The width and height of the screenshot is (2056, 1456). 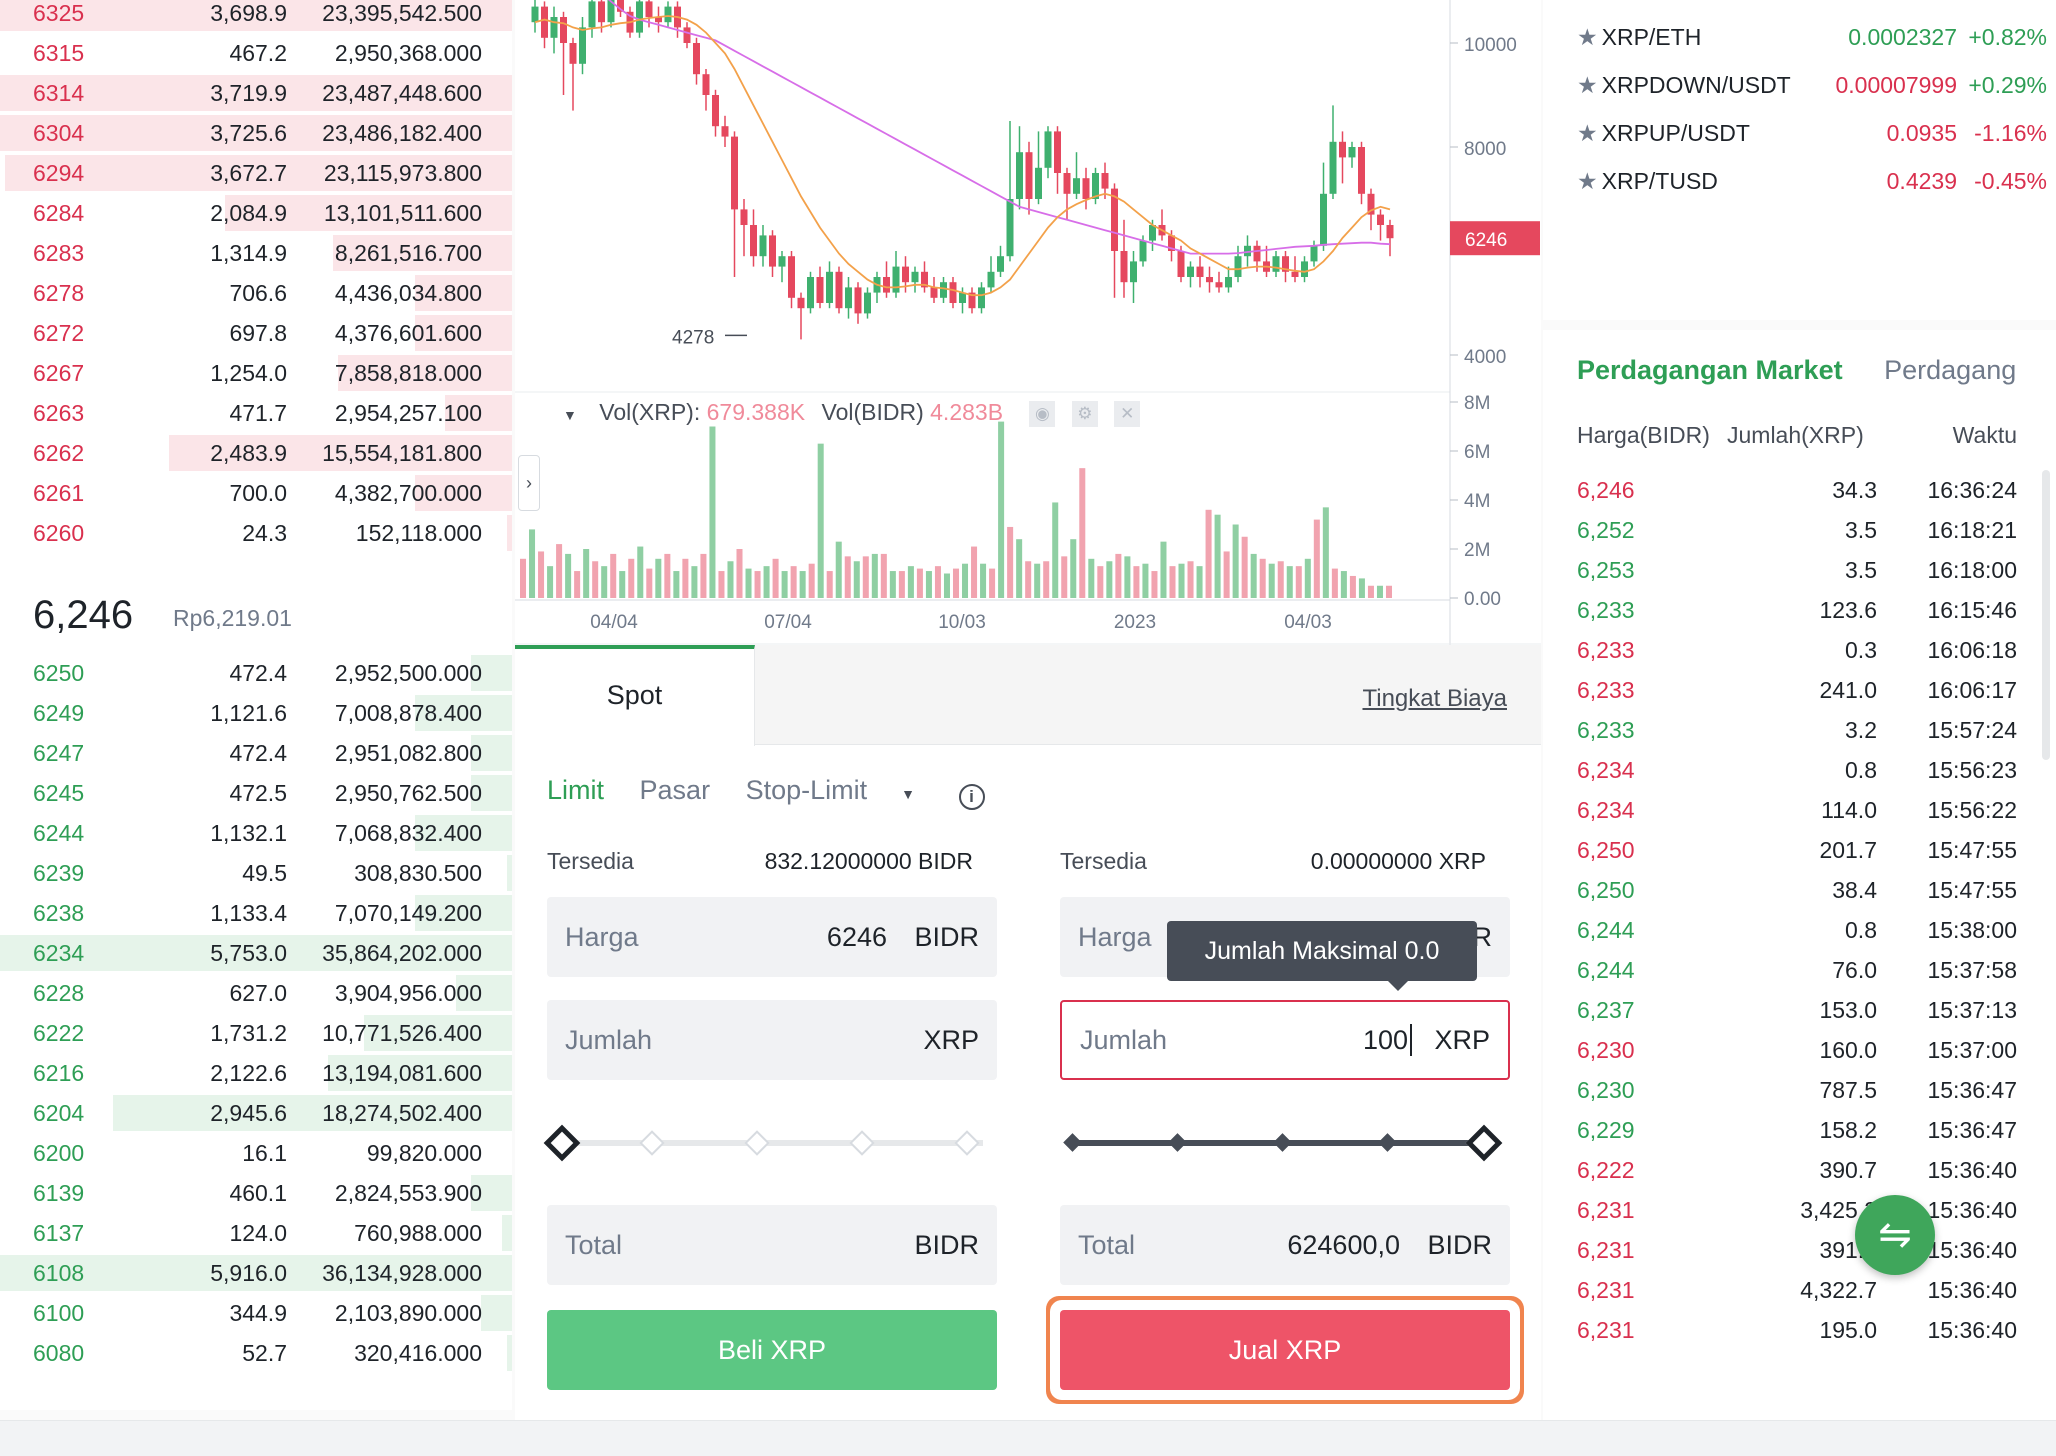 I want to click on max-amount-tooltip: Jumlah Maksimal 0.0, so click(x=1322, y=956).